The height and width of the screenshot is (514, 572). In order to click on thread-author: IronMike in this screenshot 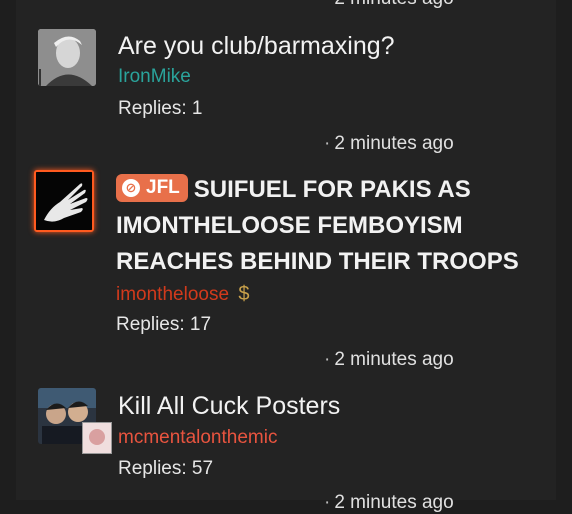, I will do `click(154, 77)`.